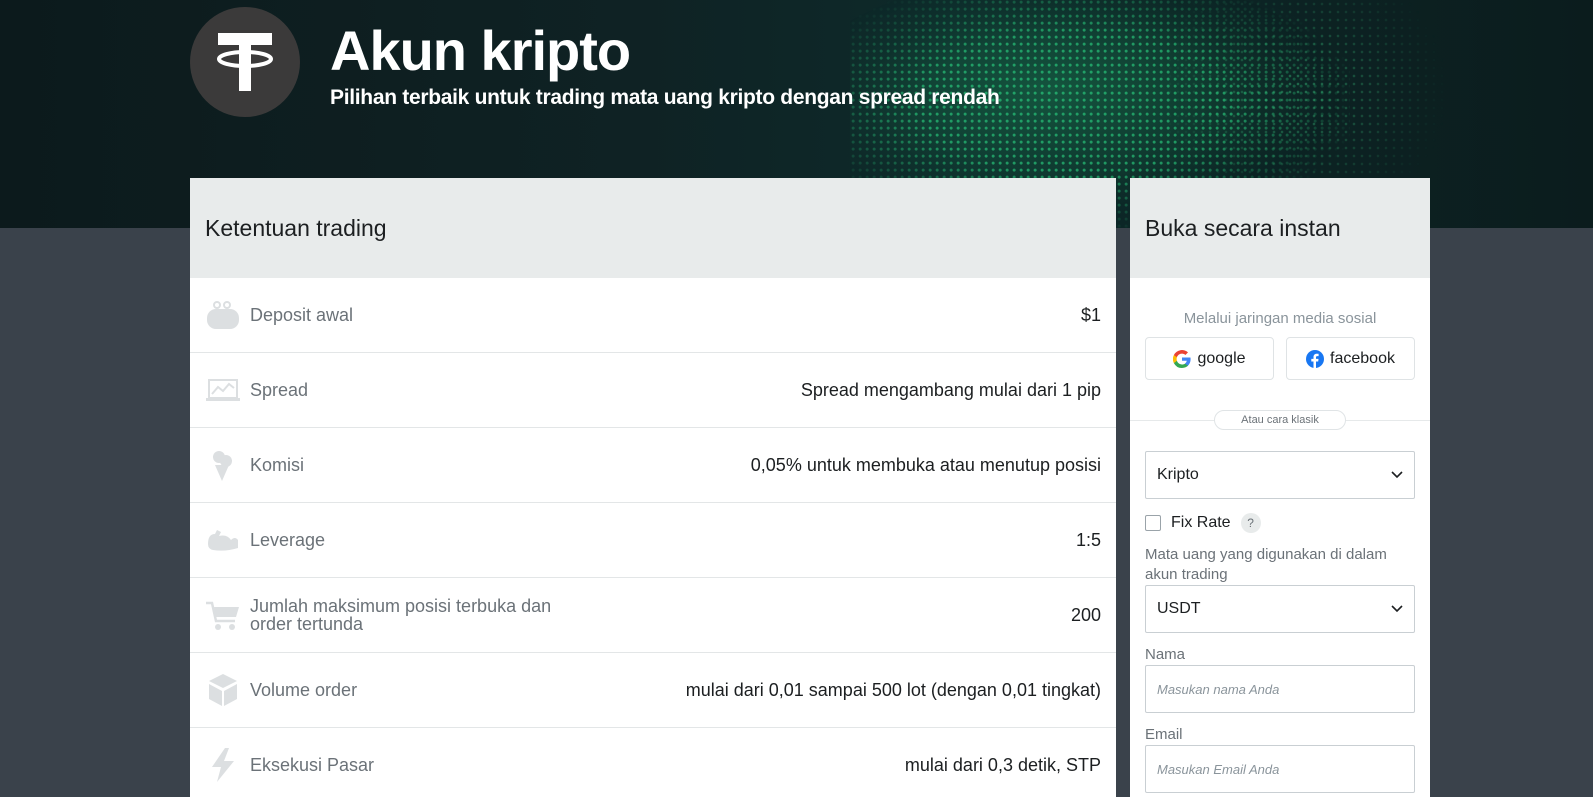 The width and height of the screenshot is (1593, 797). Describe the element at coordinates (302, 315) in the screenshot. I see `row-label: Deposit awal` at that location.